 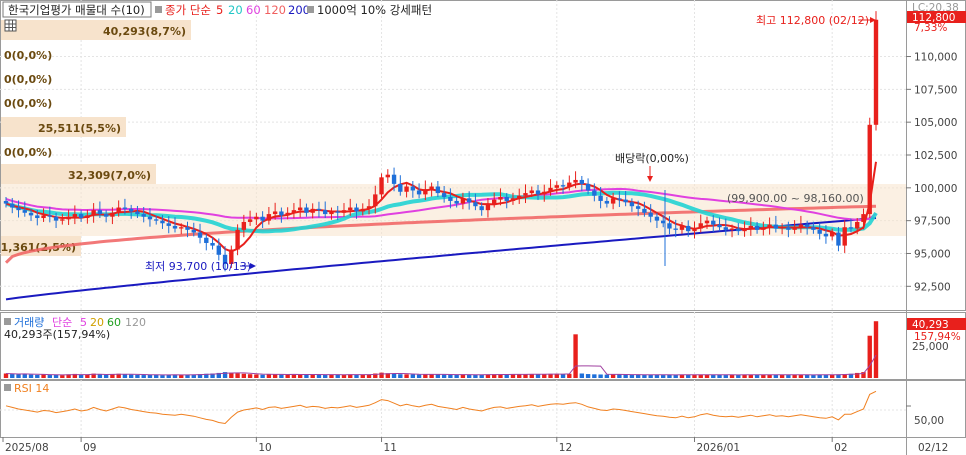 I want to click on legend-note: 1000억 10% 강세패턴, so click(x=374, y=10).